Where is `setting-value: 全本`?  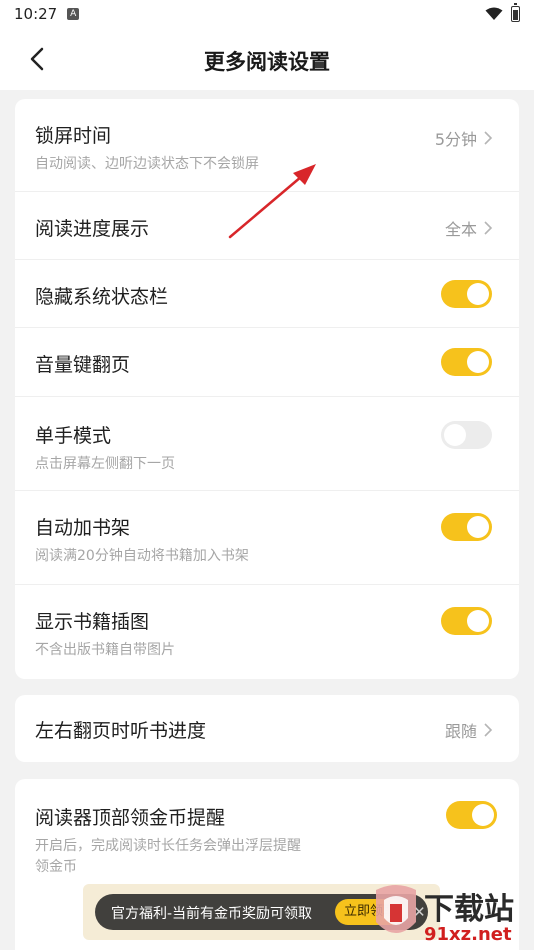 setting-value: 全本 is located at coordinates (469, 228).